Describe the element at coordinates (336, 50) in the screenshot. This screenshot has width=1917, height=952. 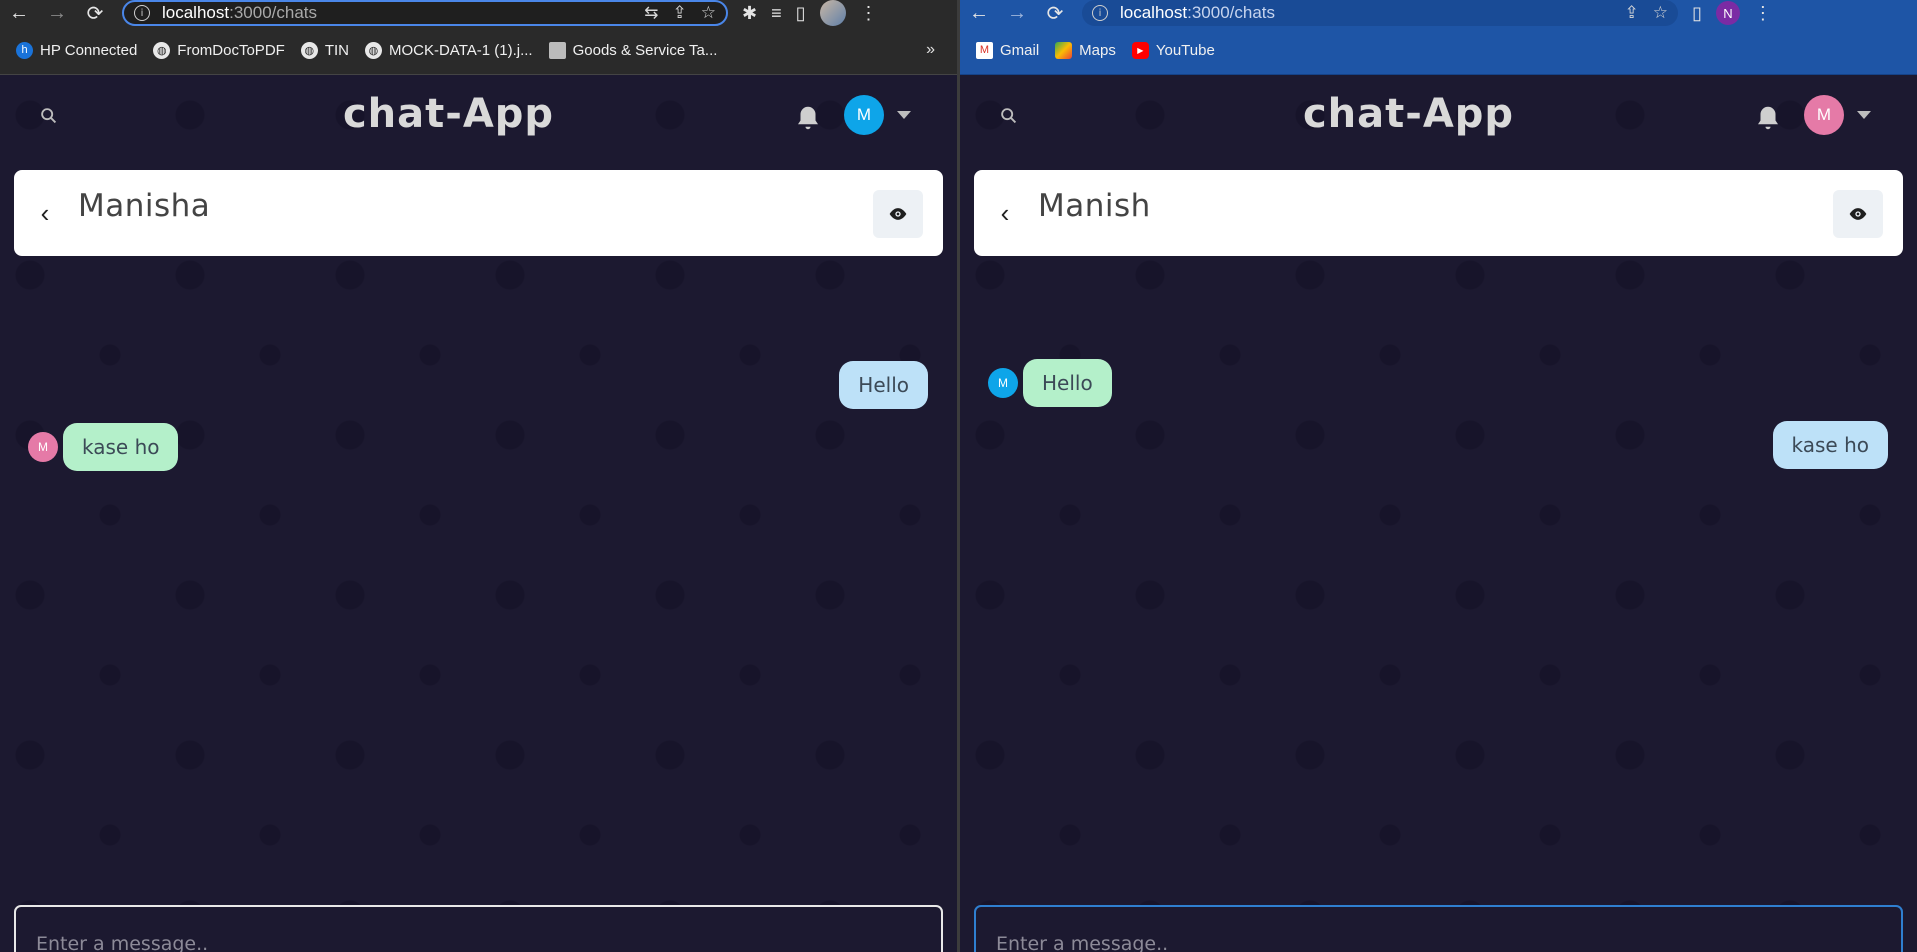
I see `bookmark-label: TIN` at that location.